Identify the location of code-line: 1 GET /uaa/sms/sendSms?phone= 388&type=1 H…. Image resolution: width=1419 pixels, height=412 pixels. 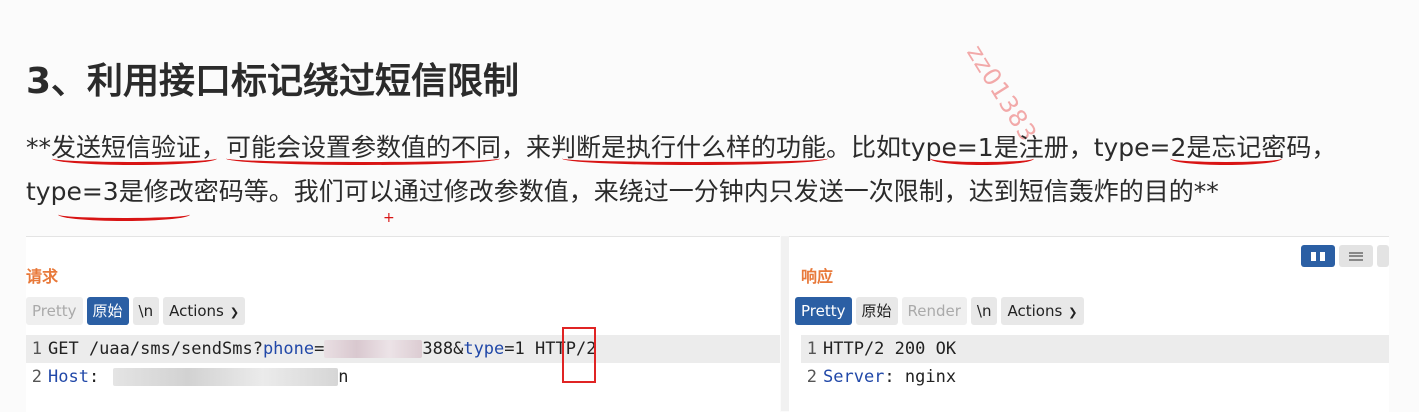
(403, 349).